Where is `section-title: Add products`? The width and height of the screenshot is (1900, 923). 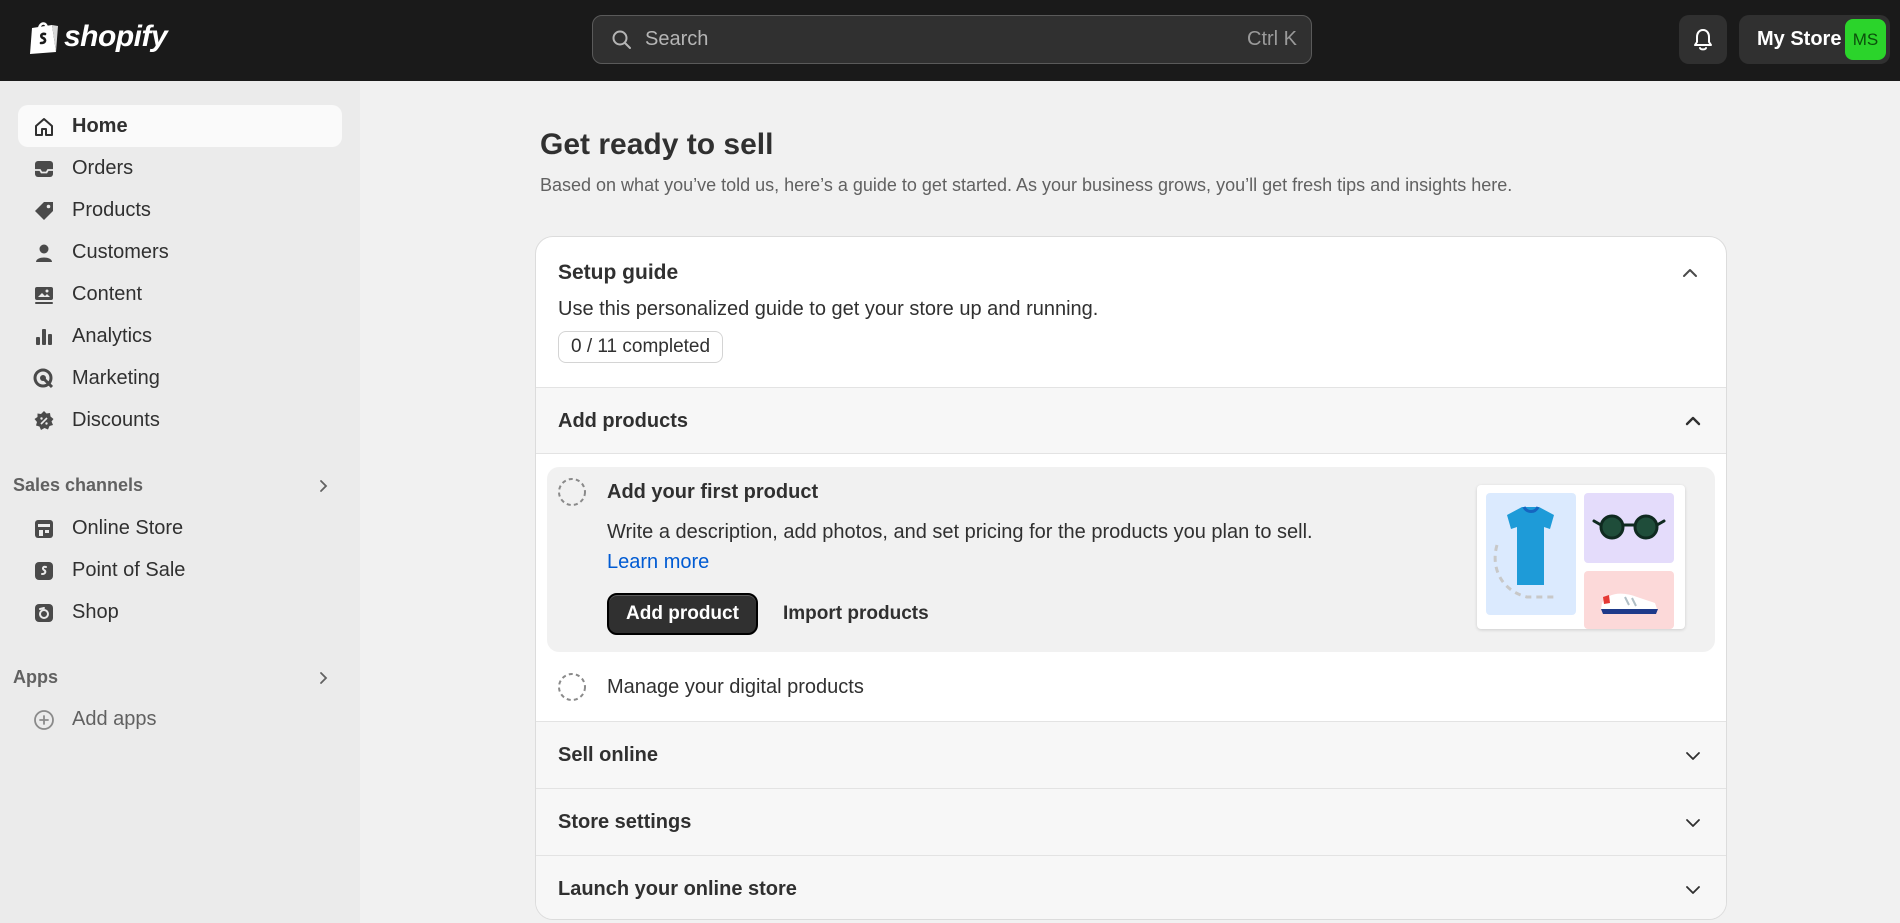 section-title: Add products is located at coordinates (623, 421).